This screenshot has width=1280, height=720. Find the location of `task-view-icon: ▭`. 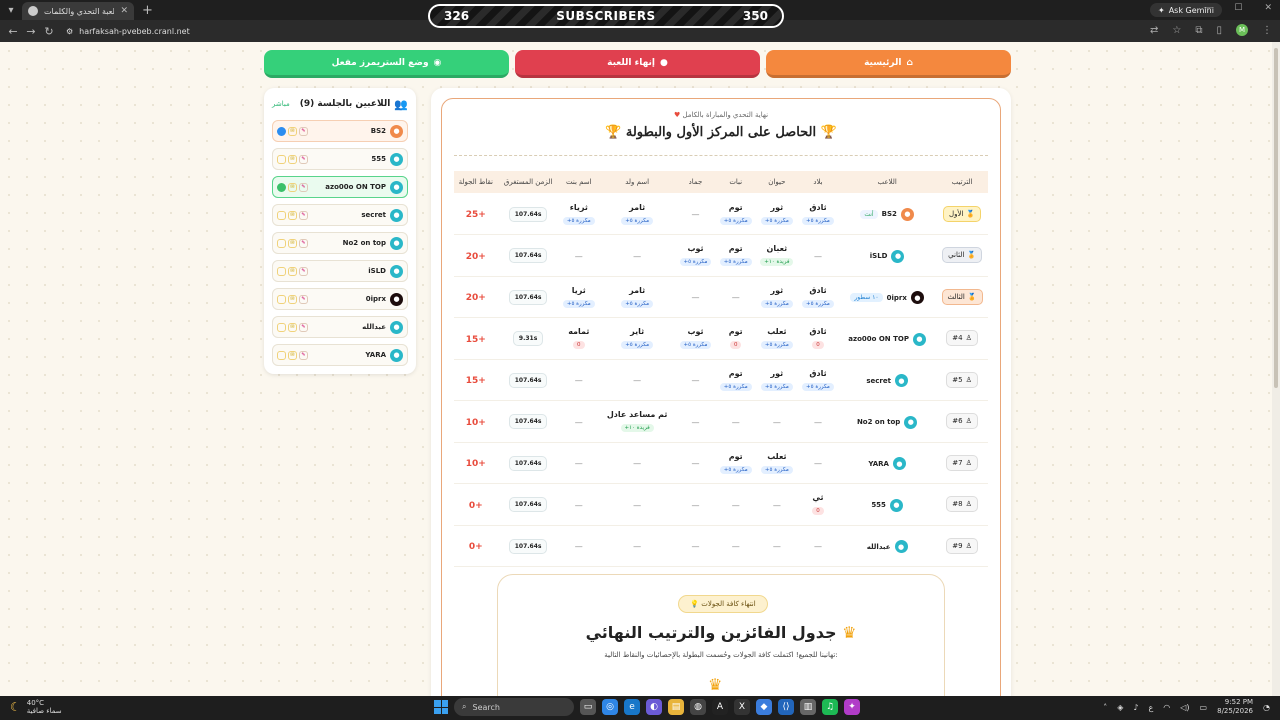

task-view-icon: ▭ is located at coordinates (588, 707).